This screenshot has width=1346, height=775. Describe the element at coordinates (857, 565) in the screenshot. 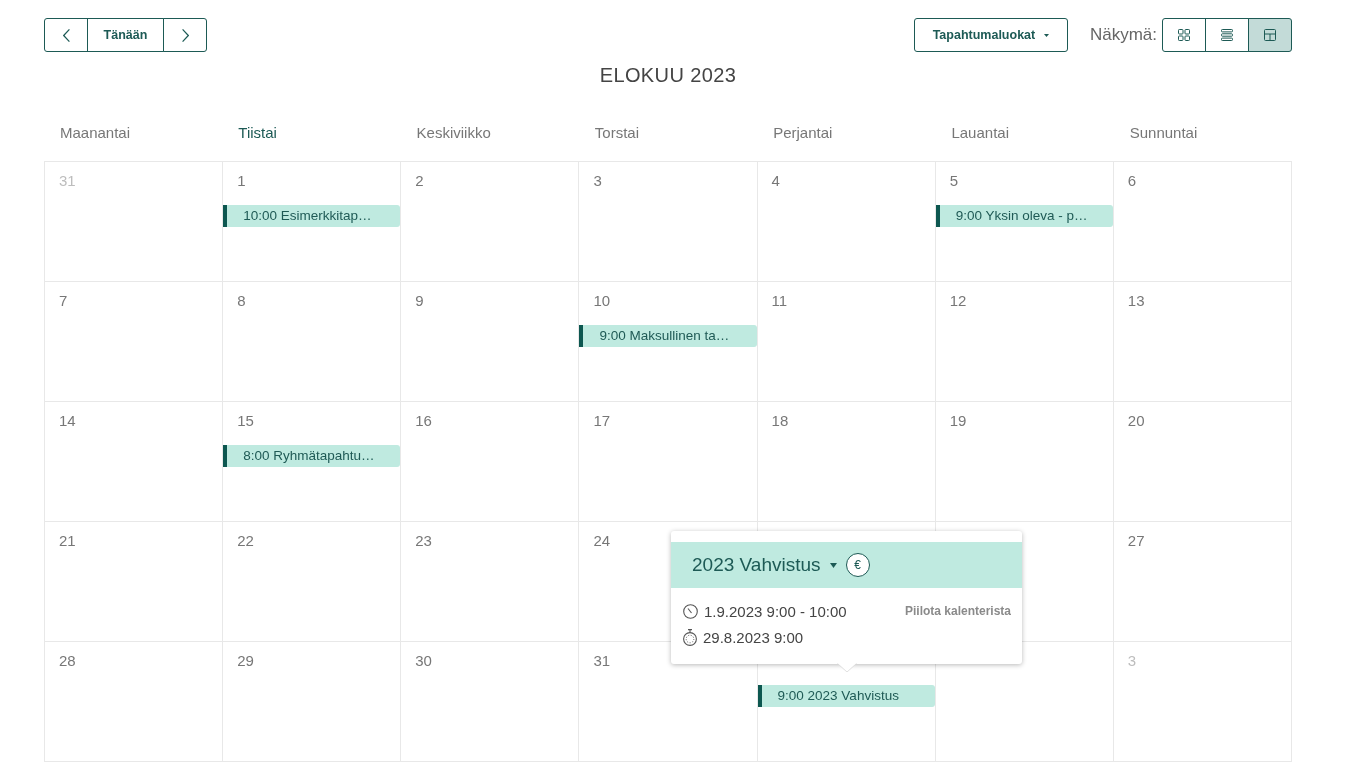

I see `price-badge: €` at that location.